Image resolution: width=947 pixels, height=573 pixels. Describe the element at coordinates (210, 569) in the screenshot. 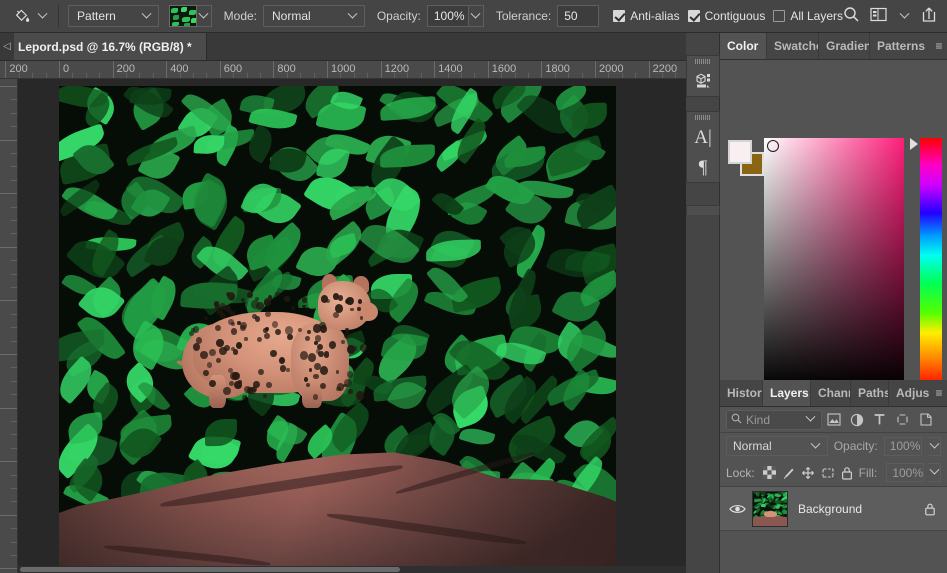

I see `scrollbar-thumb` at that location.